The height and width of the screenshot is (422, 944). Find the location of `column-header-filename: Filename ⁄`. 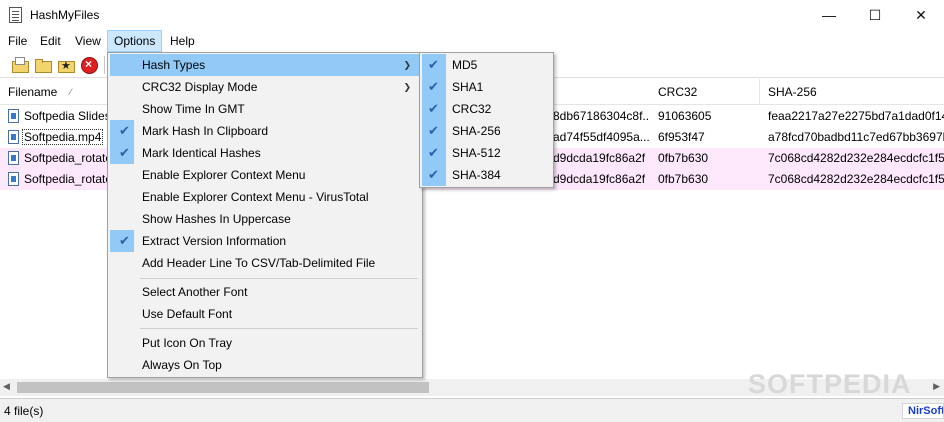

column-header-filename: Filename ⁄ is located at coordinates (55, 92).